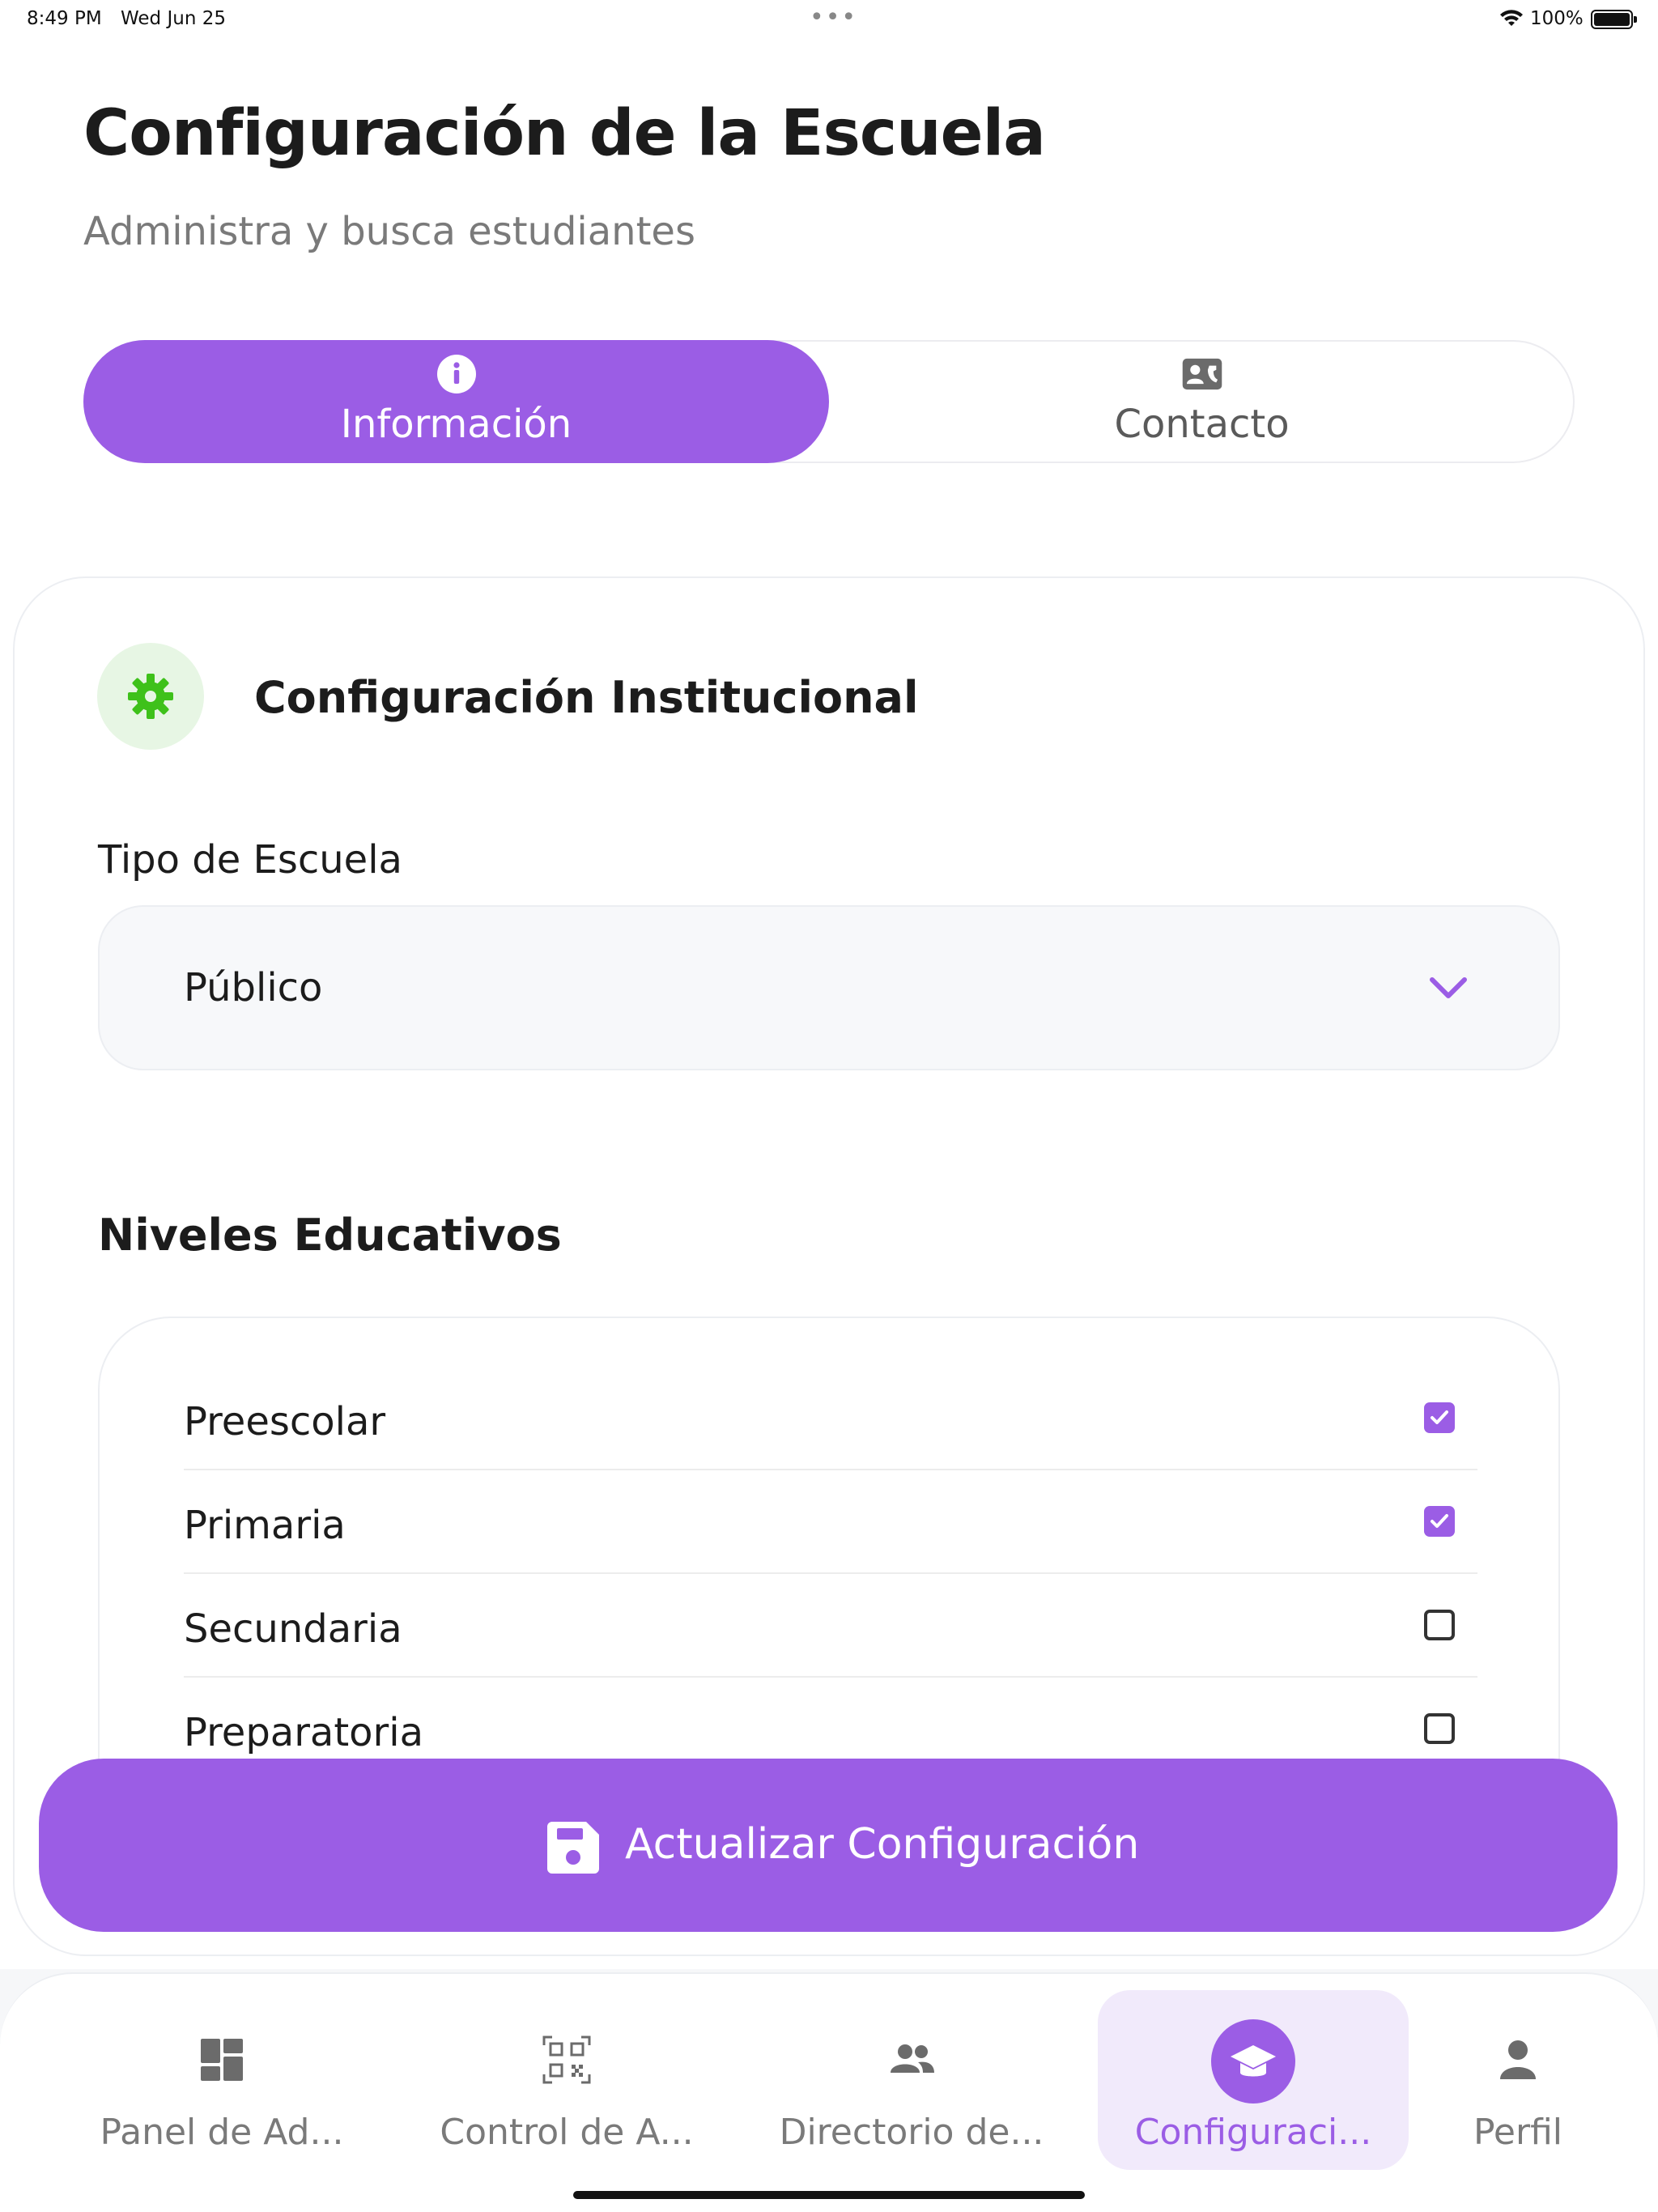 The width and height of the screenshot is (1658, 2212). I want to click on dashboard-icon, so click(222, 2060).